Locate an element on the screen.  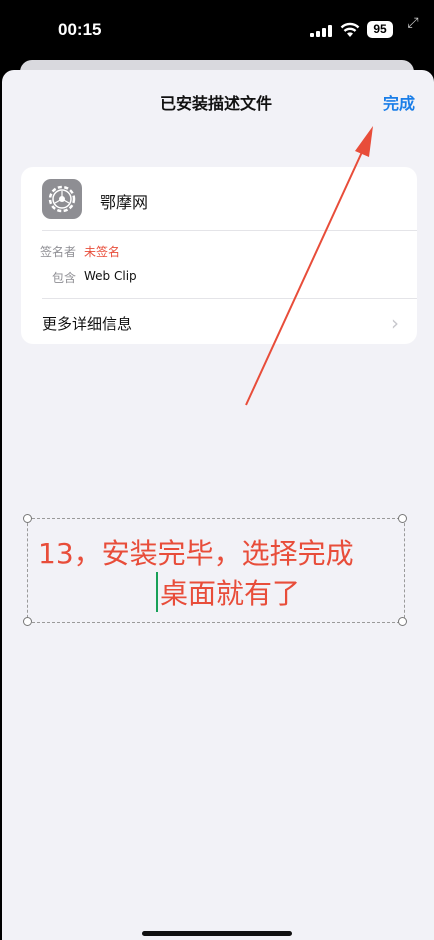
contains-label: 包含 is located at coordinates (63, 278).